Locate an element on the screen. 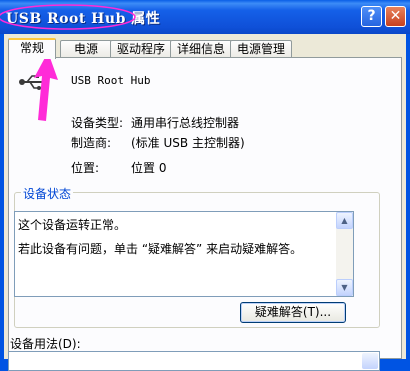  status-line-2: 若此设备有问题，单击 “疑难解答” 来启动疑难解答。 is located at coordinates (160, 249).